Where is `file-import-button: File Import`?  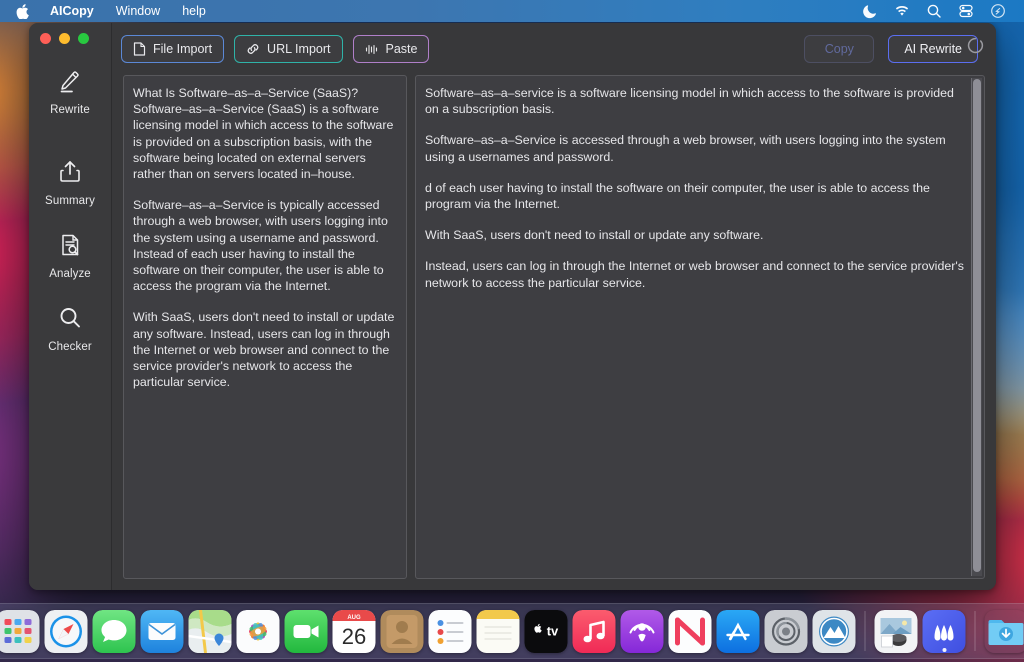 file-import-button: File Import is located at coordinates (173, 49).